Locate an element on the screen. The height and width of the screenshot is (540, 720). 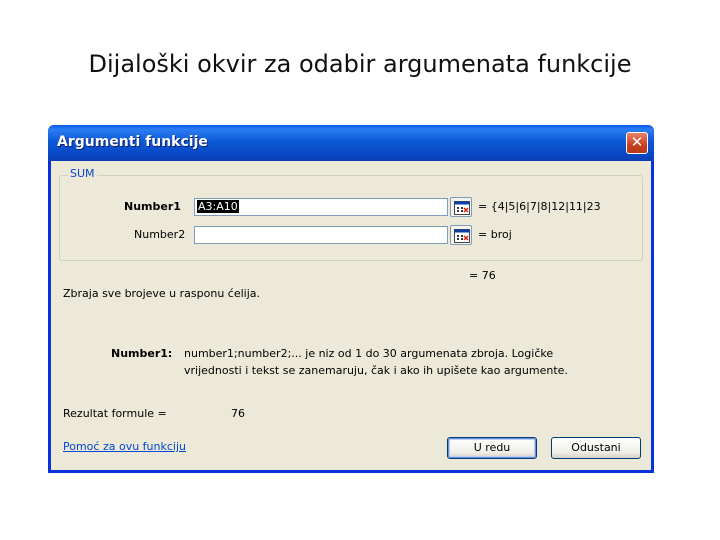
number2-input is located at coordinates (321, 235).